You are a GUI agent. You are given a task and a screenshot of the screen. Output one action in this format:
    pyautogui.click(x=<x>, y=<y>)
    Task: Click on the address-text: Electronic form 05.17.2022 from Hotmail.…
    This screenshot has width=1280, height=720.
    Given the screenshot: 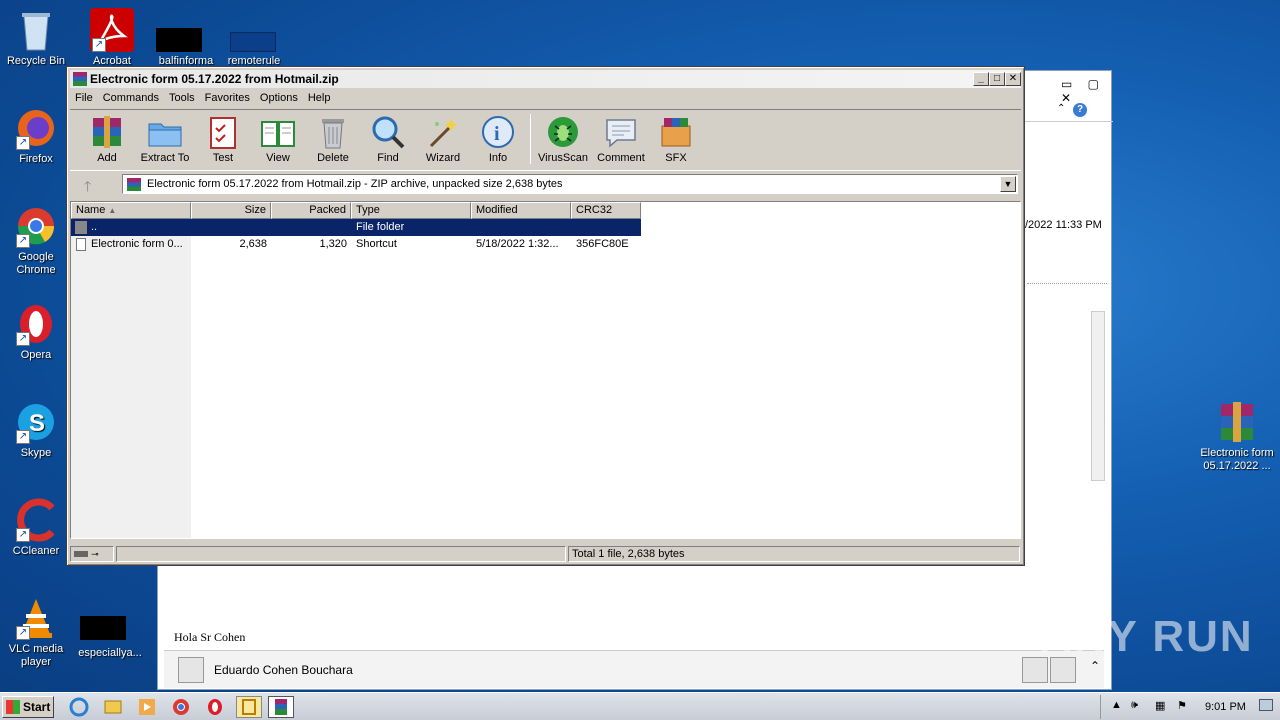 What is the action you would take?
    pyautogui.click(x=355, y=184)
    